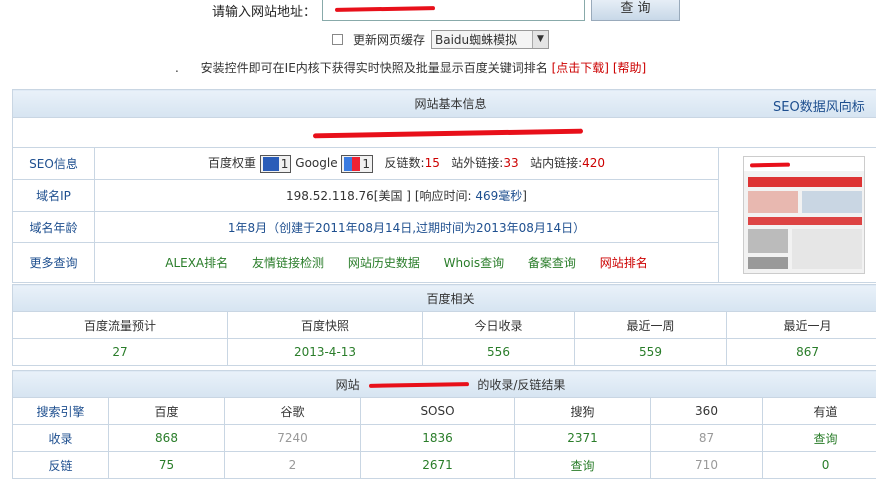  What do you see at coordinates (552, 263) in the screenshot?
I see `icp-link: 备案查询` at bounding box center [552, 263].